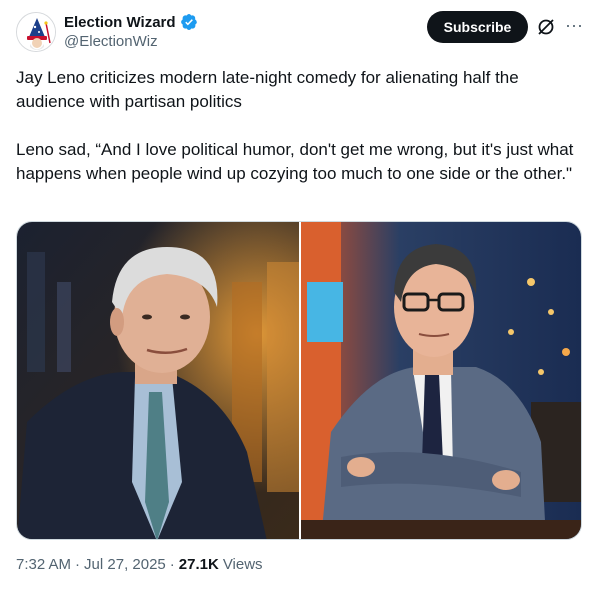  I want to click on avatar, so click(36, 32).